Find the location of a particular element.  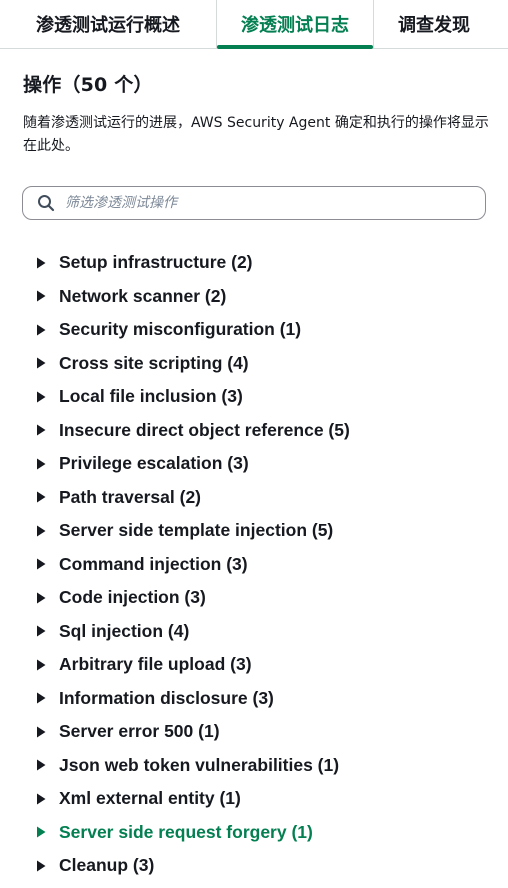

operation-label: Privilege escalation (3) is located at coordinates (154, 463).